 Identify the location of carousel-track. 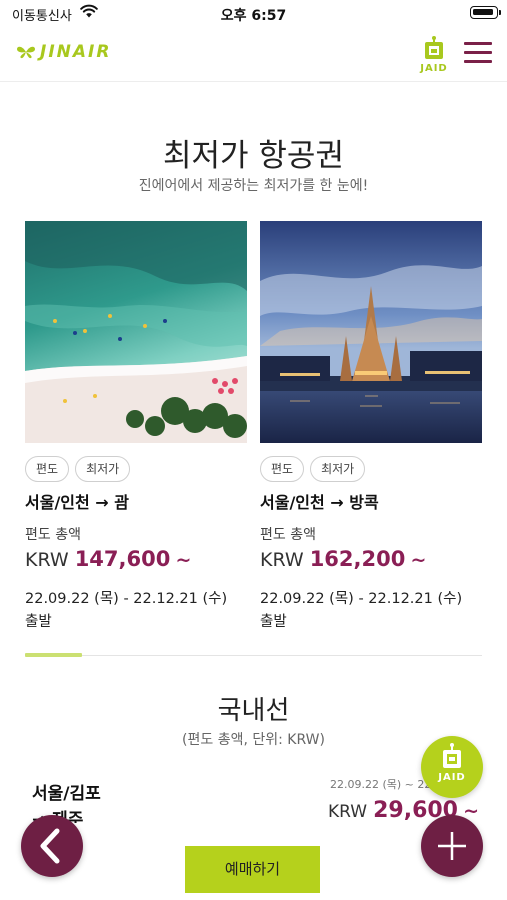
(253, 655).